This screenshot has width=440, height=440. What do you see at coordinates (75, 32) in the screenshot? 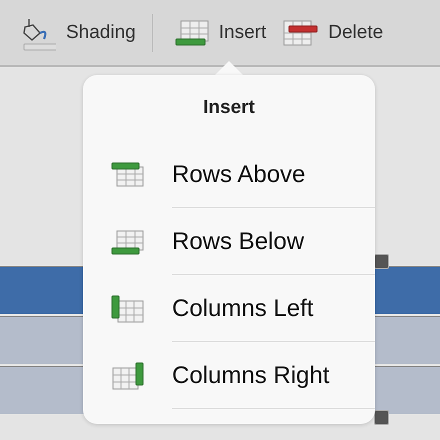
I see `toolbar-button: Shading` at bounding box center [75, 32].